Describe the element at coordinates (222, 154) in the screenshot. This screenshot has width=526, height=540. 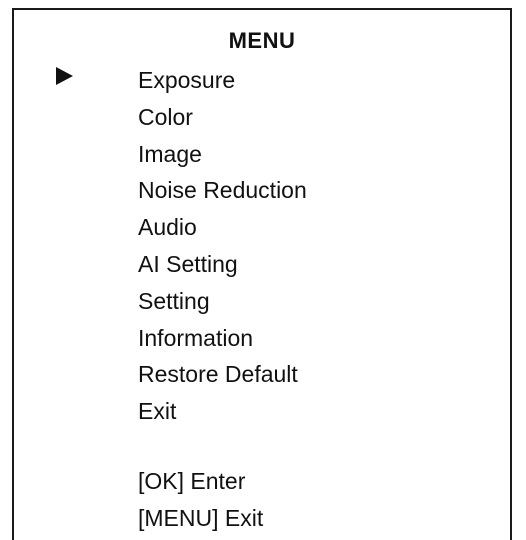
I see `menu-item-image: Image` at that location.